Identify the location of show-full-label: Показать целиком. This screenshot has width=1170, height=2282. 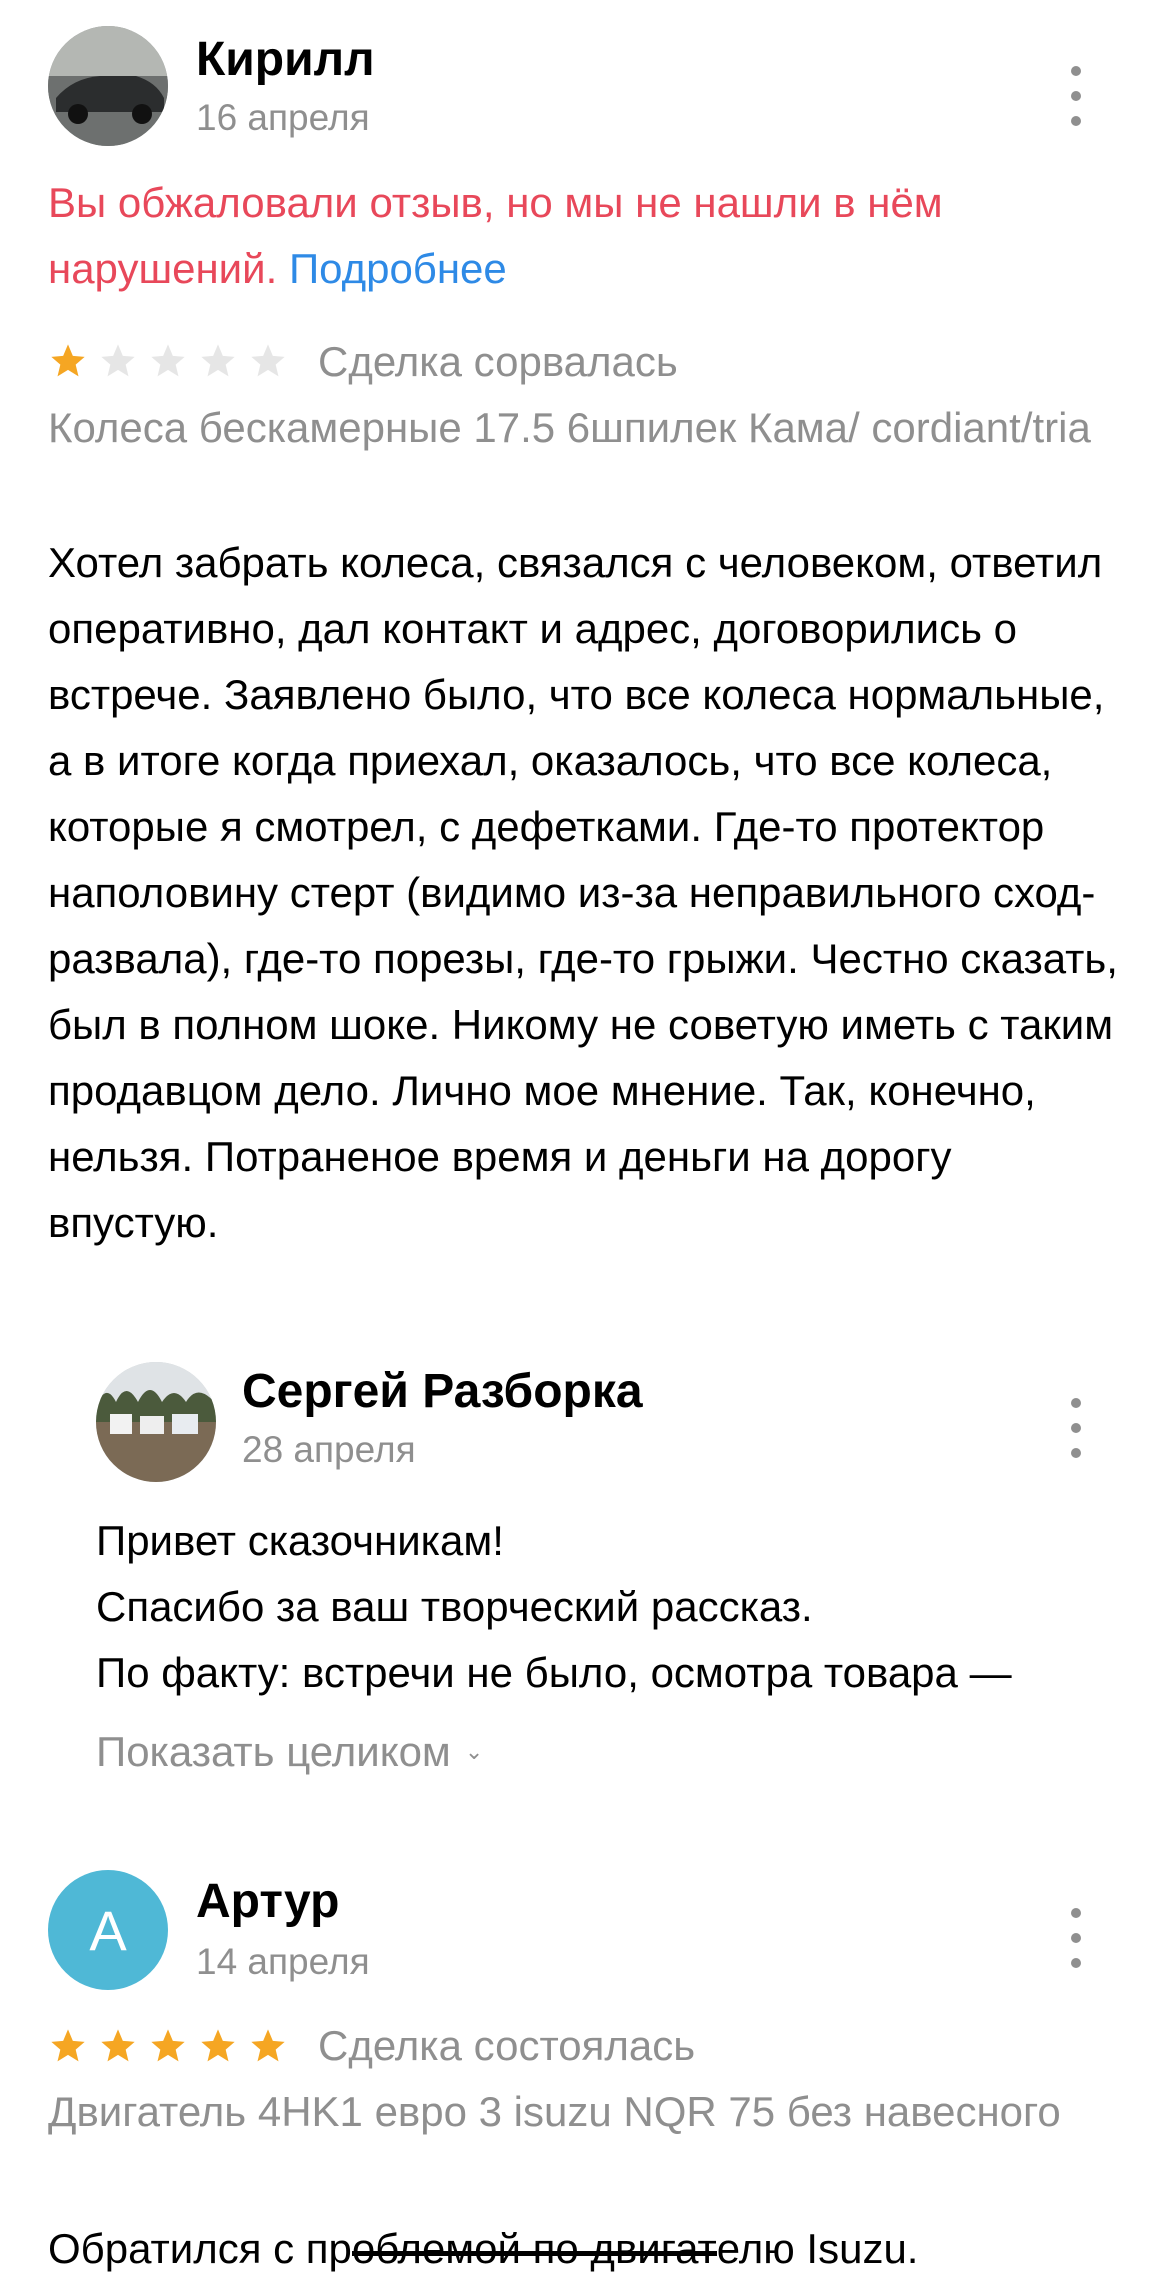
(273, 1751).